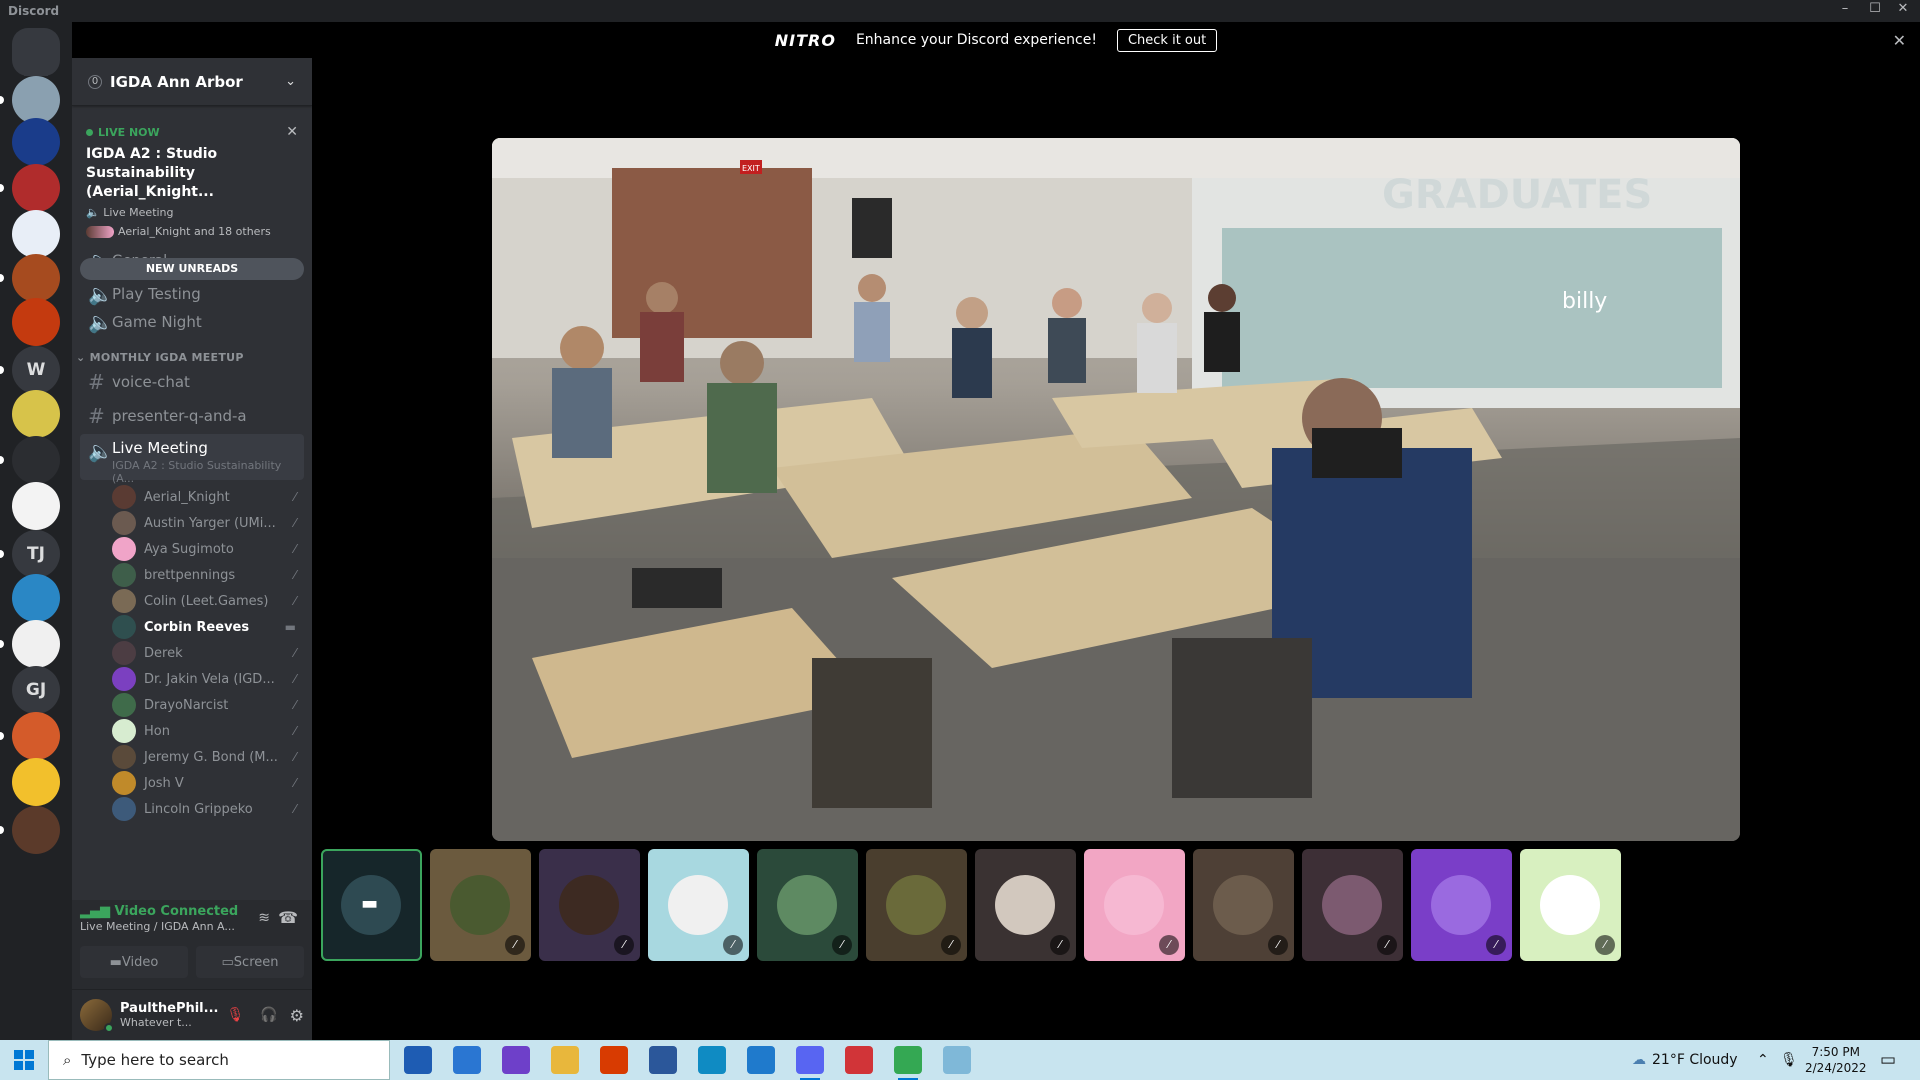 This screenshot has width=1920, height=1080. I want to click on taskbar-notes-icon, so click(957, 1060).